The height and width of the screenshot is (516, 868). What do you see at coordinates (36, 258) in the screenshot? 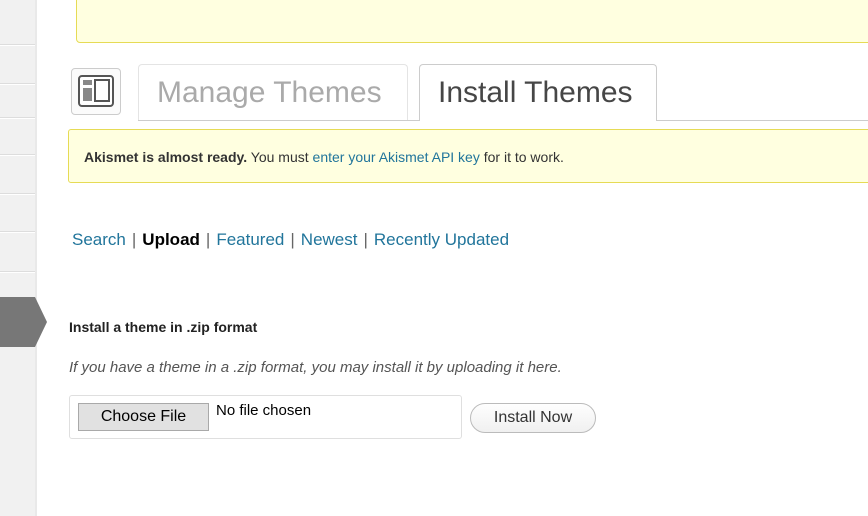
I see `menu-edge` at bounding box center [36, 258].